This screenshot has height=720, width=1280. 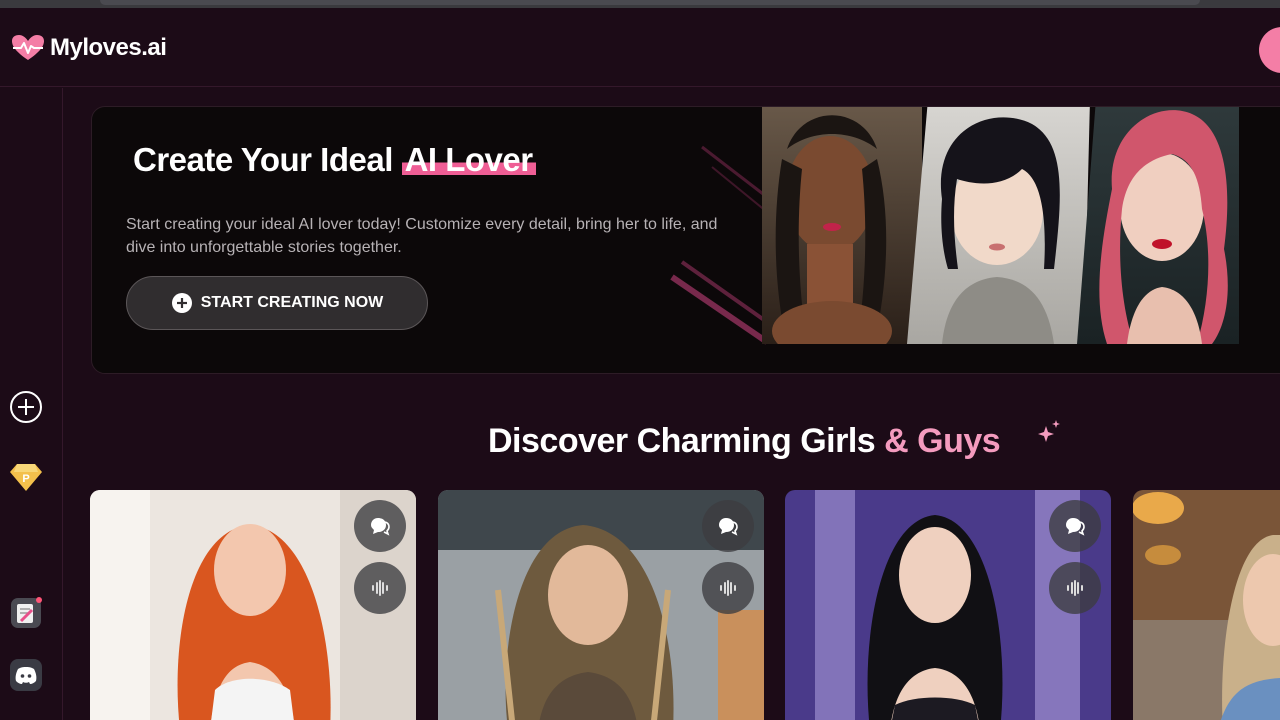 What do you see at coordinates (1269, 50) in the screenshot?
I see `user-avatar` at bounding box center [1269, 50].